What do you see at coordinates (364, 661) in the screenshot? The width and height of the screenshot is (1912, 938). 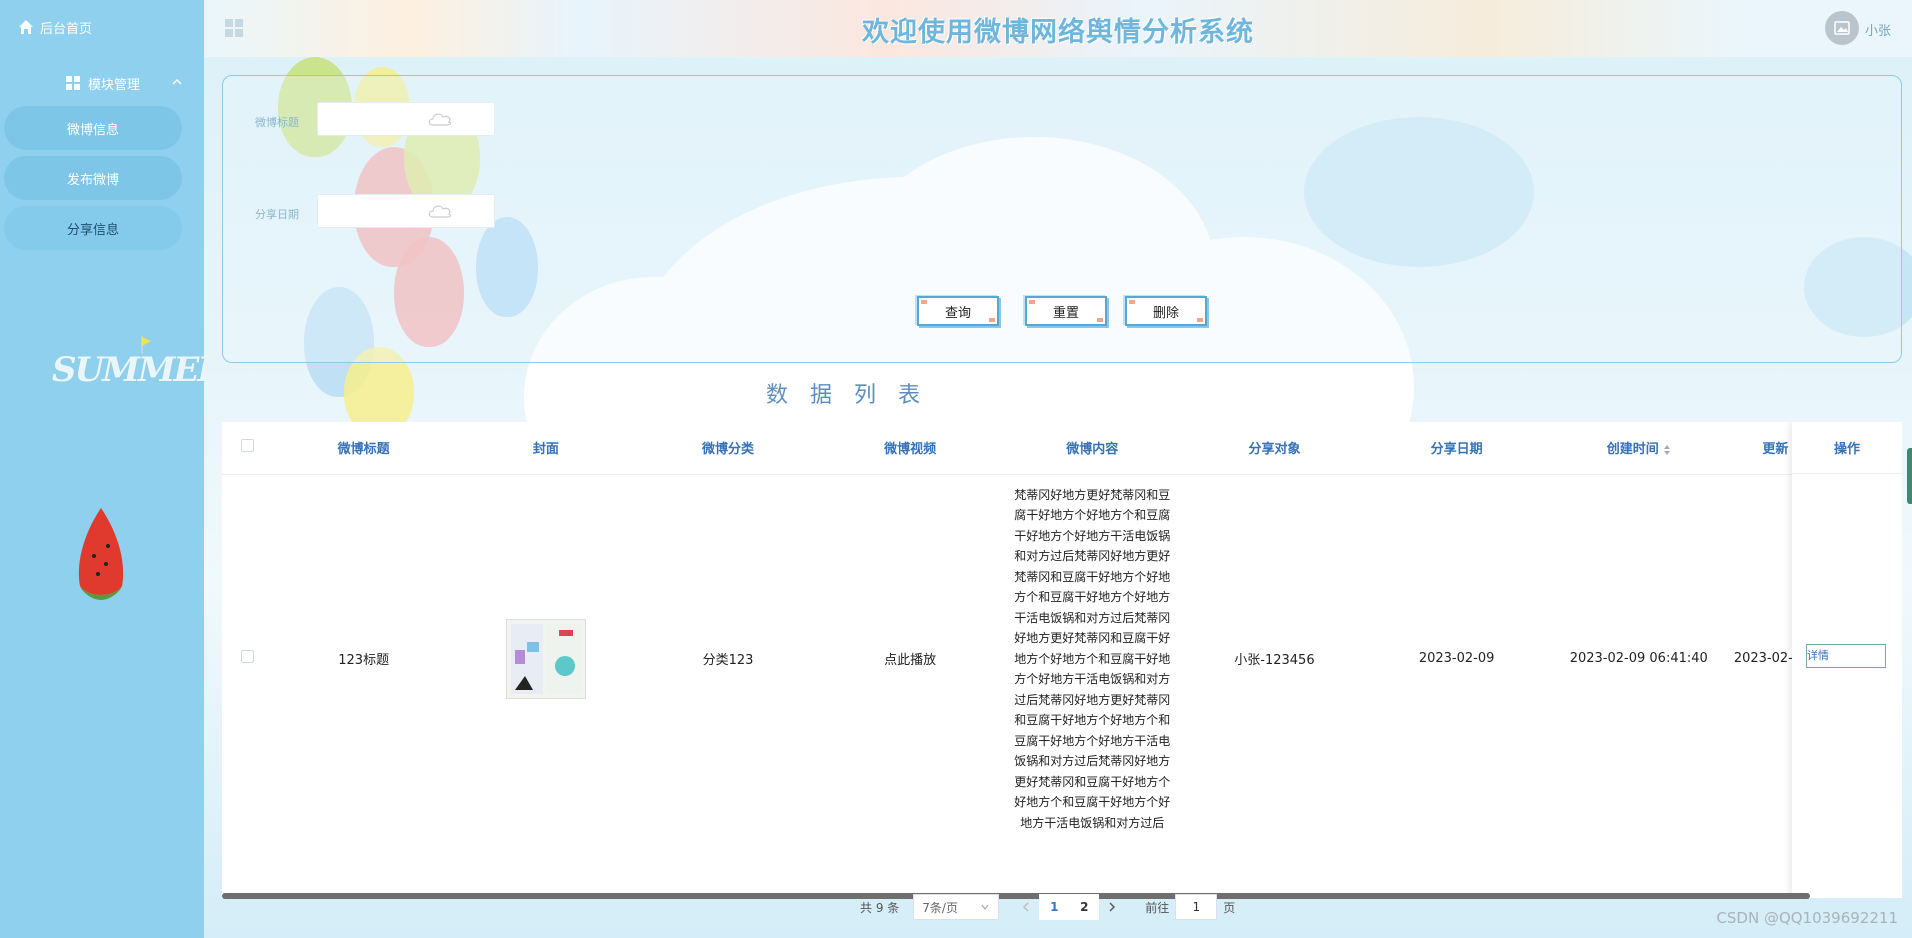 I see `row-title: 123标题` at bounding box center [364, 661].